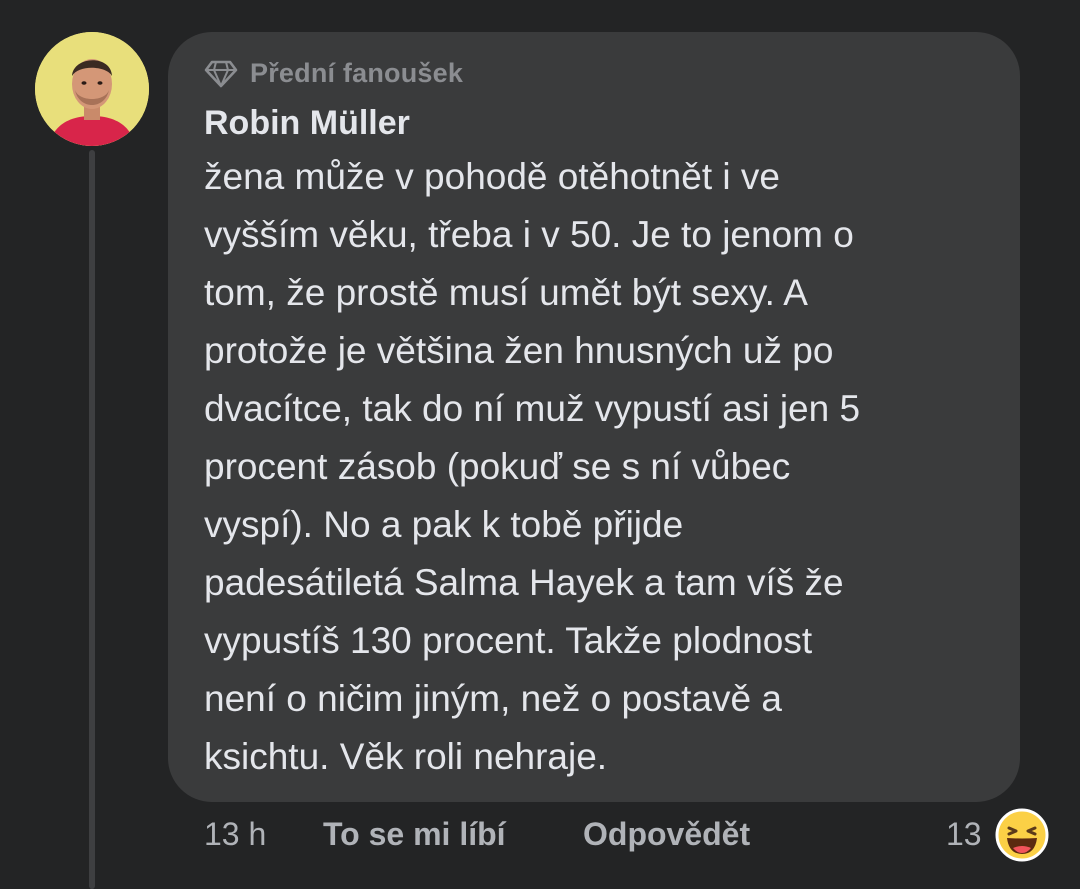 The height and width of the screenshot is (889, 1080). I want to click on comment-line: tom, že prostě musí umět být sexy. A, so click(506, 292).